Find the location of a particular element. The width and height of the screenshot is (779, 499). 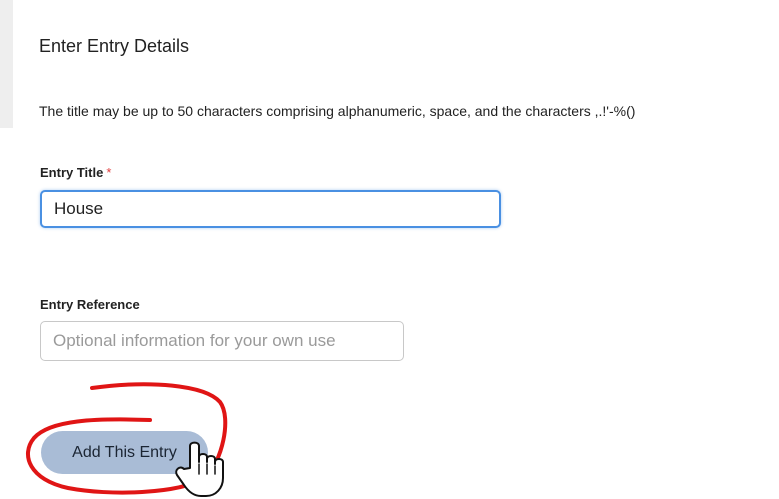

panel-left-border is located at coordinates (6, 64).